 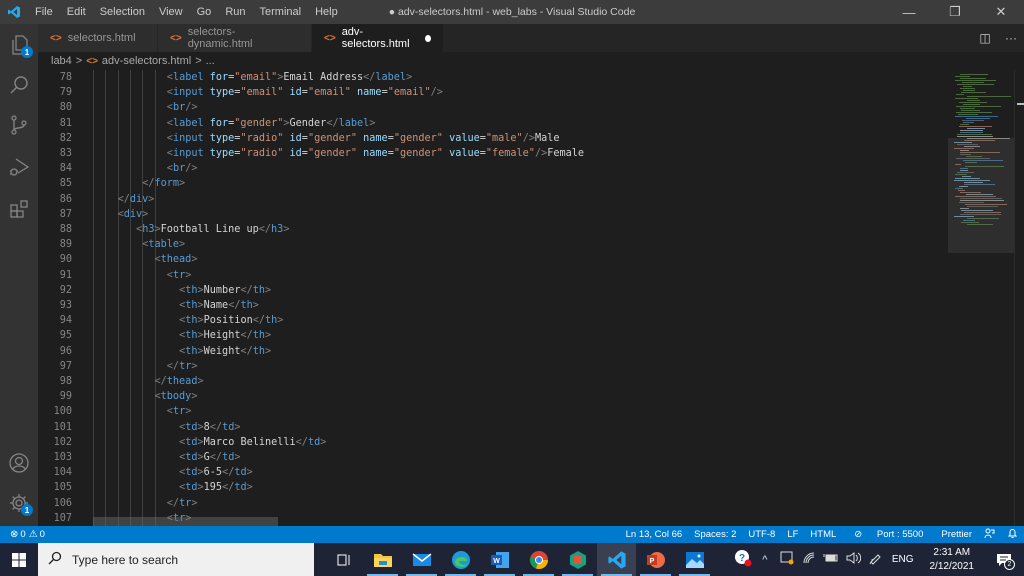 I want to click on breadcrumb-folder: lab4, so click(x=61, y=61).